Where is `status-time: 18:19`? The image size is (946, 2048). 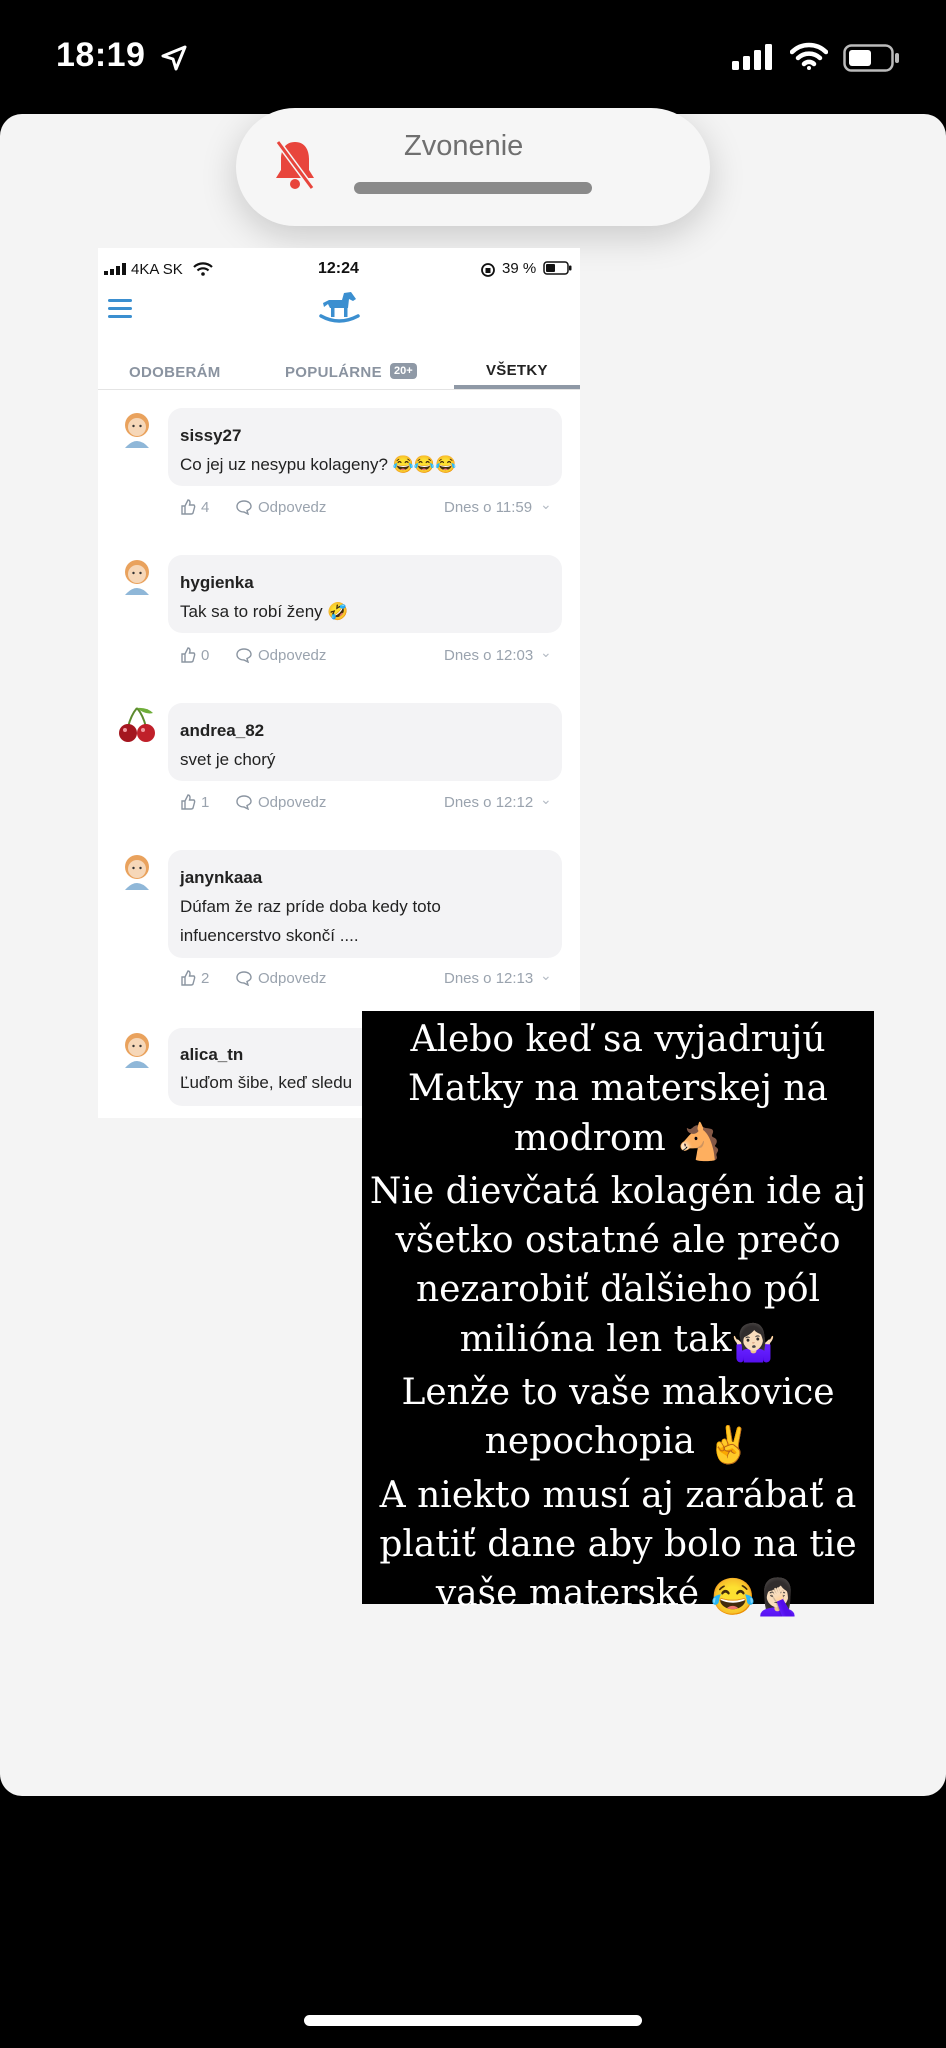
status-time: 18:19 is located at coordinates (101, 55).